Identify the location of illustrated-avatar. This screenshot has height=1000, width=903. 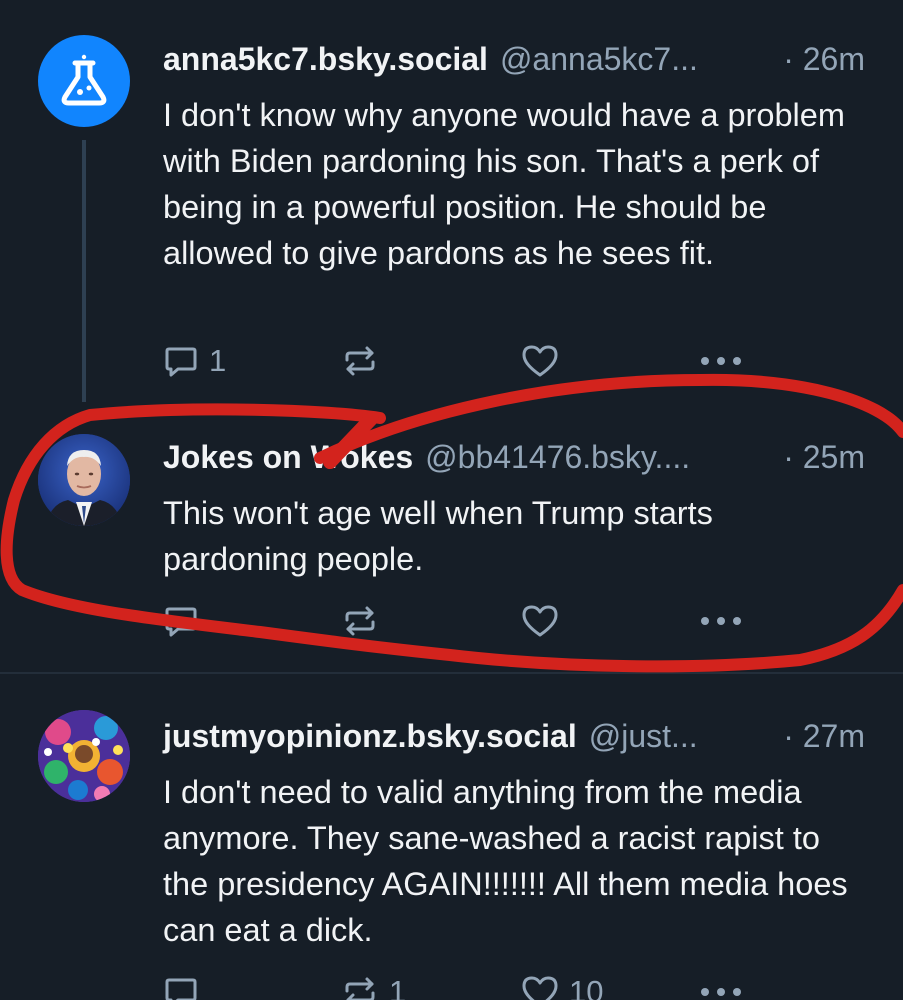
(84, 756).